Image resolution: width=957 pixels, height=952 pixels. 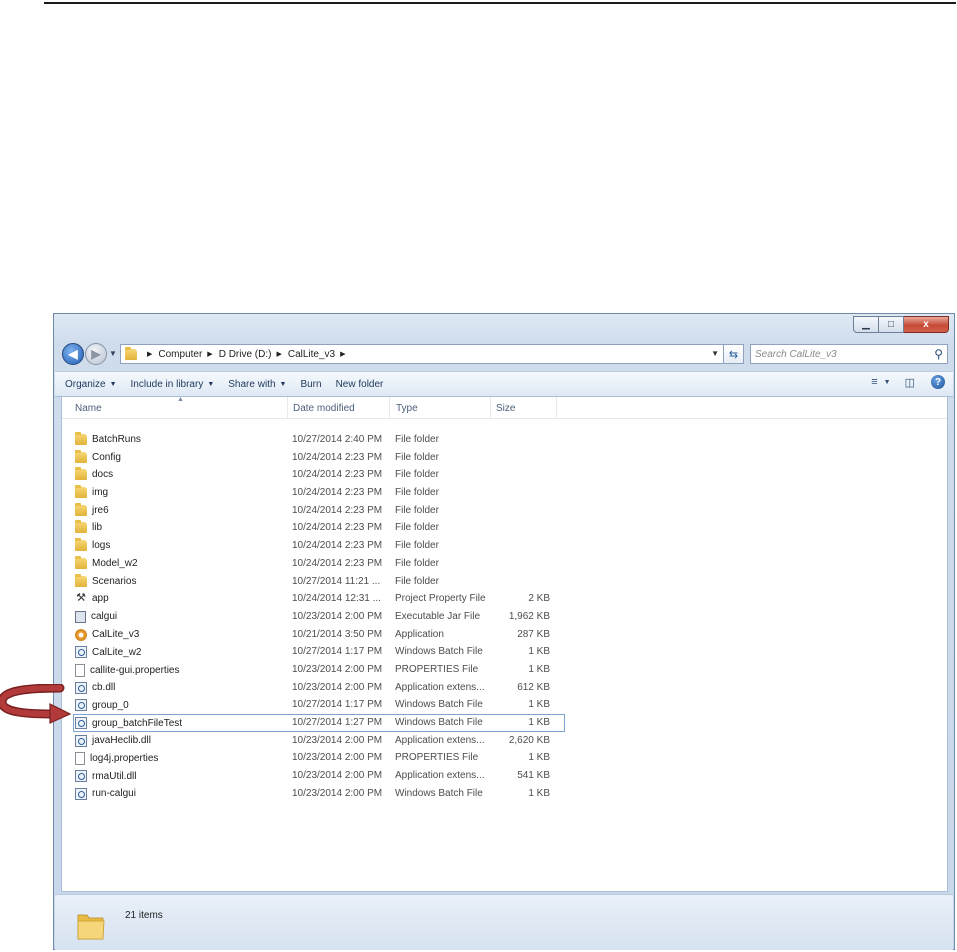 What do you see at coordinates (529, 616) in the screenshot?
I see `file-size: 1,962 KB` at bounding box center [529, 616].